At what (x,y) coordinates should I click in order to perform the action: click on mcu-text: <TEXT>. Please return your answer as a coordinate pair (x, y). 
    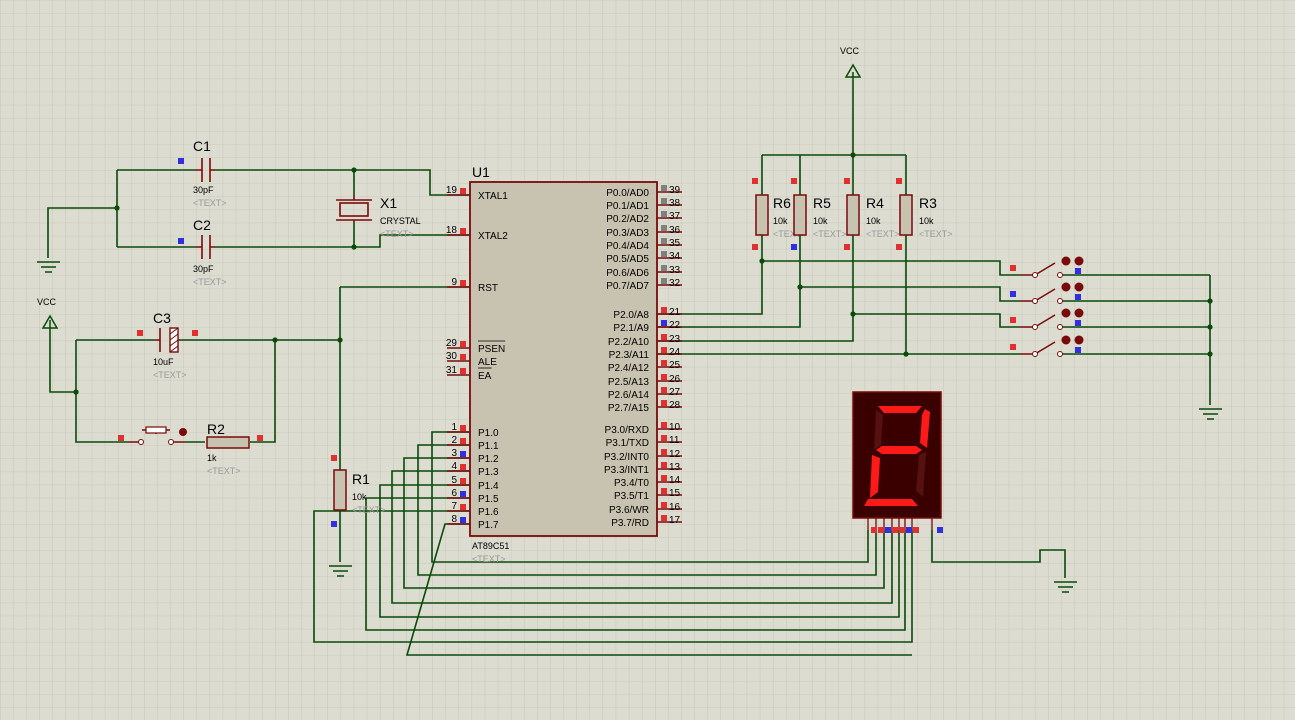
    Looking at the image, I should click on (489, 559).